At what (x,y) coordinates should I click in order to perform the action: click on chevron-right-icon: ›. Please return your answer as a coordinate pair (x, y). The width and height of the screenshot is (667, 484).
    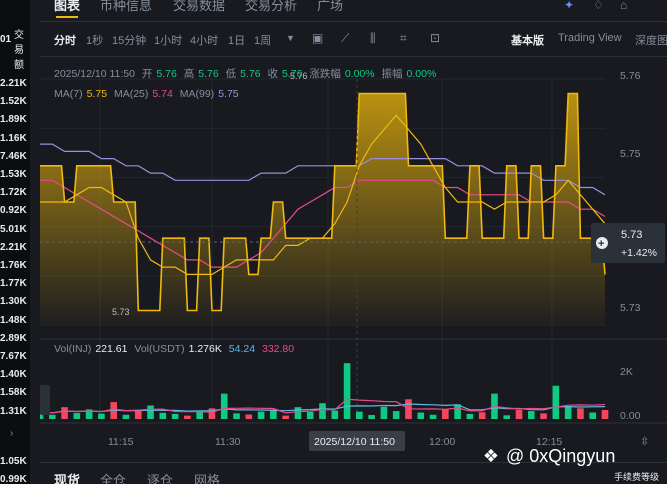
    Looking at the image, I should click on (11, 433).